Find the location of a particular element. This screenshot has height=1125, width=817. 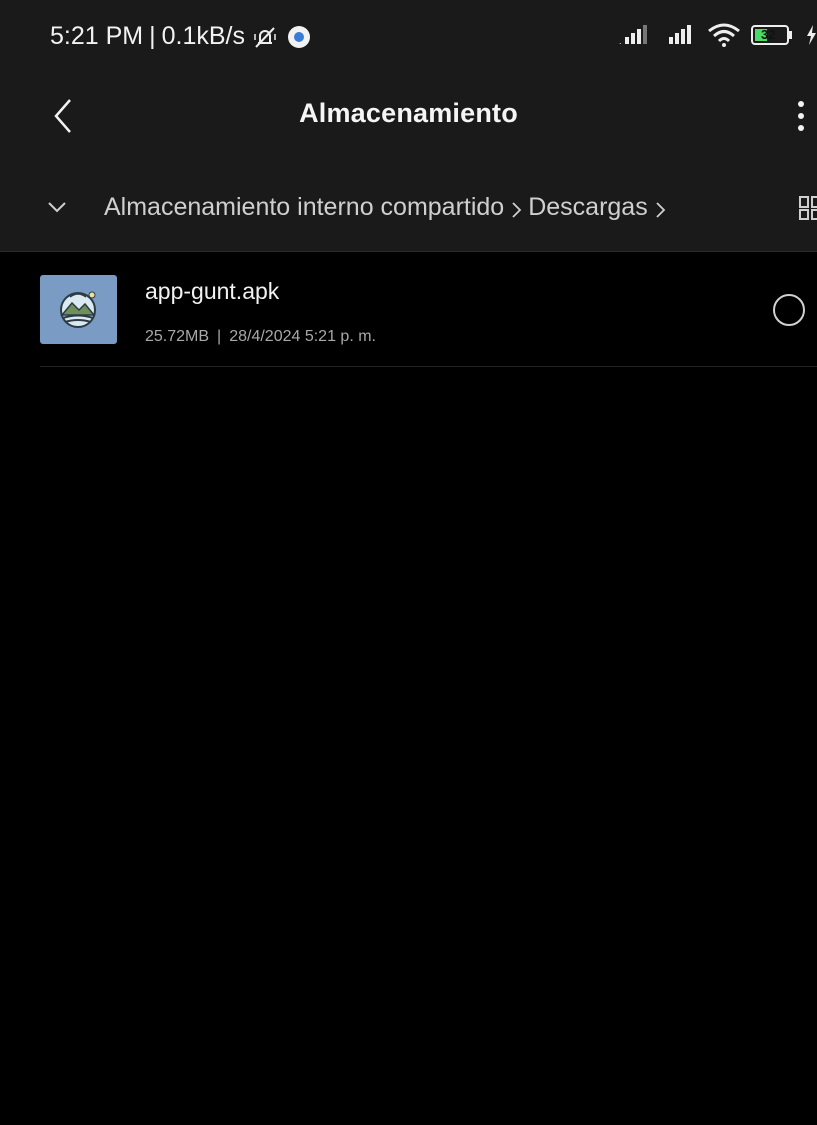

signal-icon: . is located at coordinates (636, 35).